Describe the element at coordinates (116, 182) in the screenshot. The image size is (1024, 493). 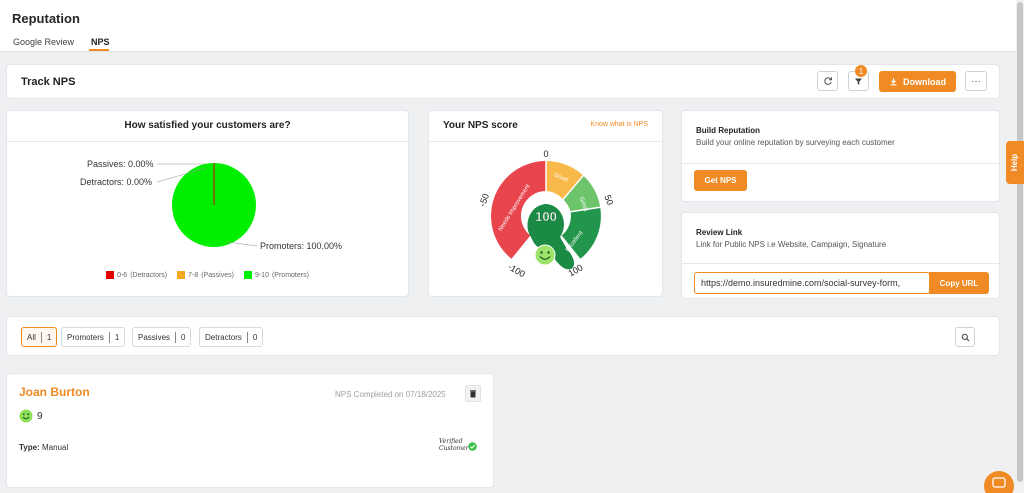
I see `detractors-data-label: Detractors: 0.00%` at that location.